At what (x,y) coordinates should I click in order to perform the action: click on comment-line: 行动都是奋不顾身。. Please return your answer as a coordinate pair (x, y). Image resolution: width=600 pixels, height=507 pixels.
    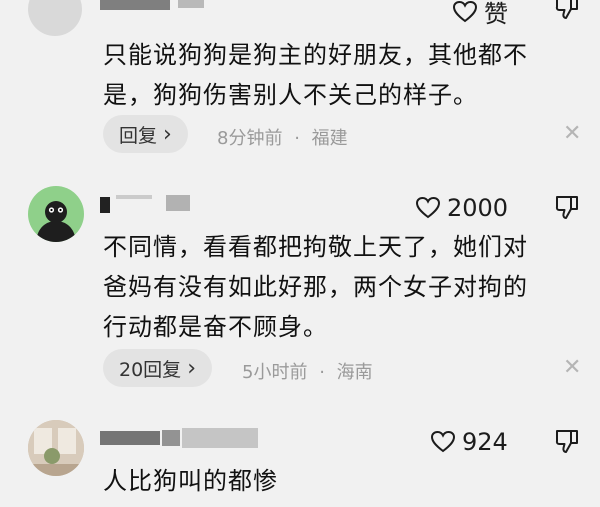
    Looking at the image, I should click on (215, 327).